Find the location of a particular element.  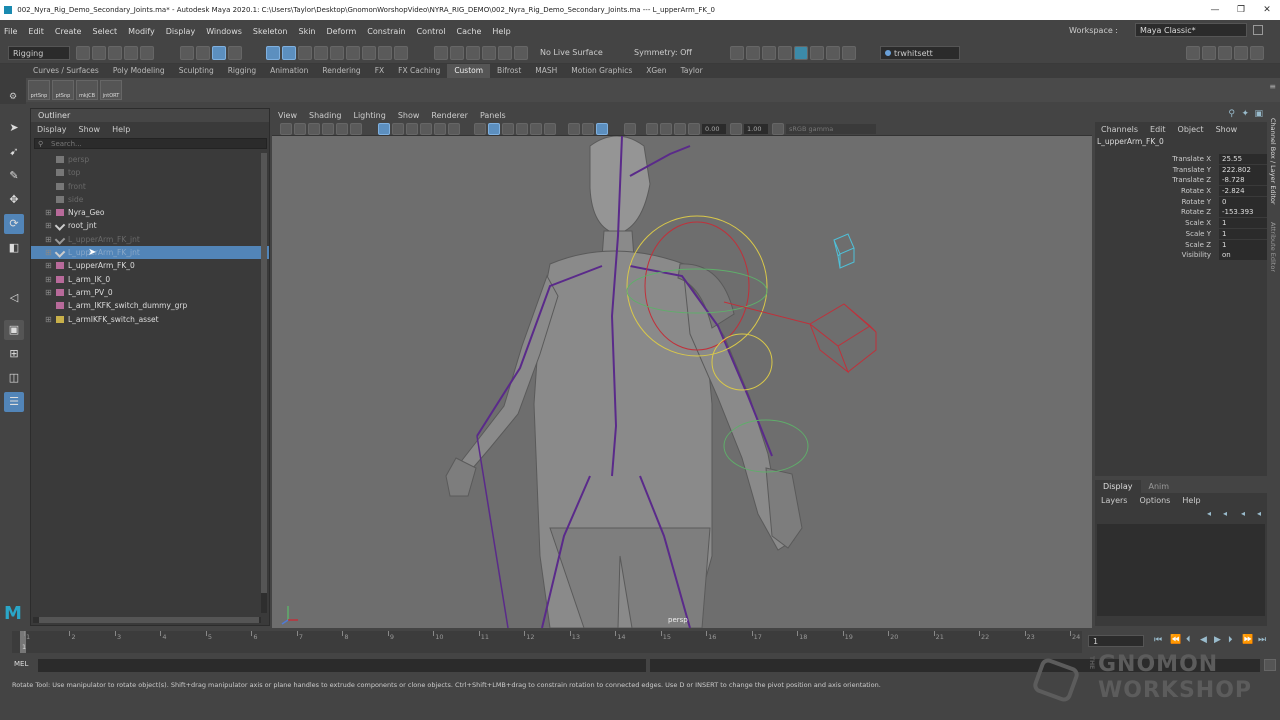

step-forward-frame-icon: ⏵ is located at coordinates (1230, 640).